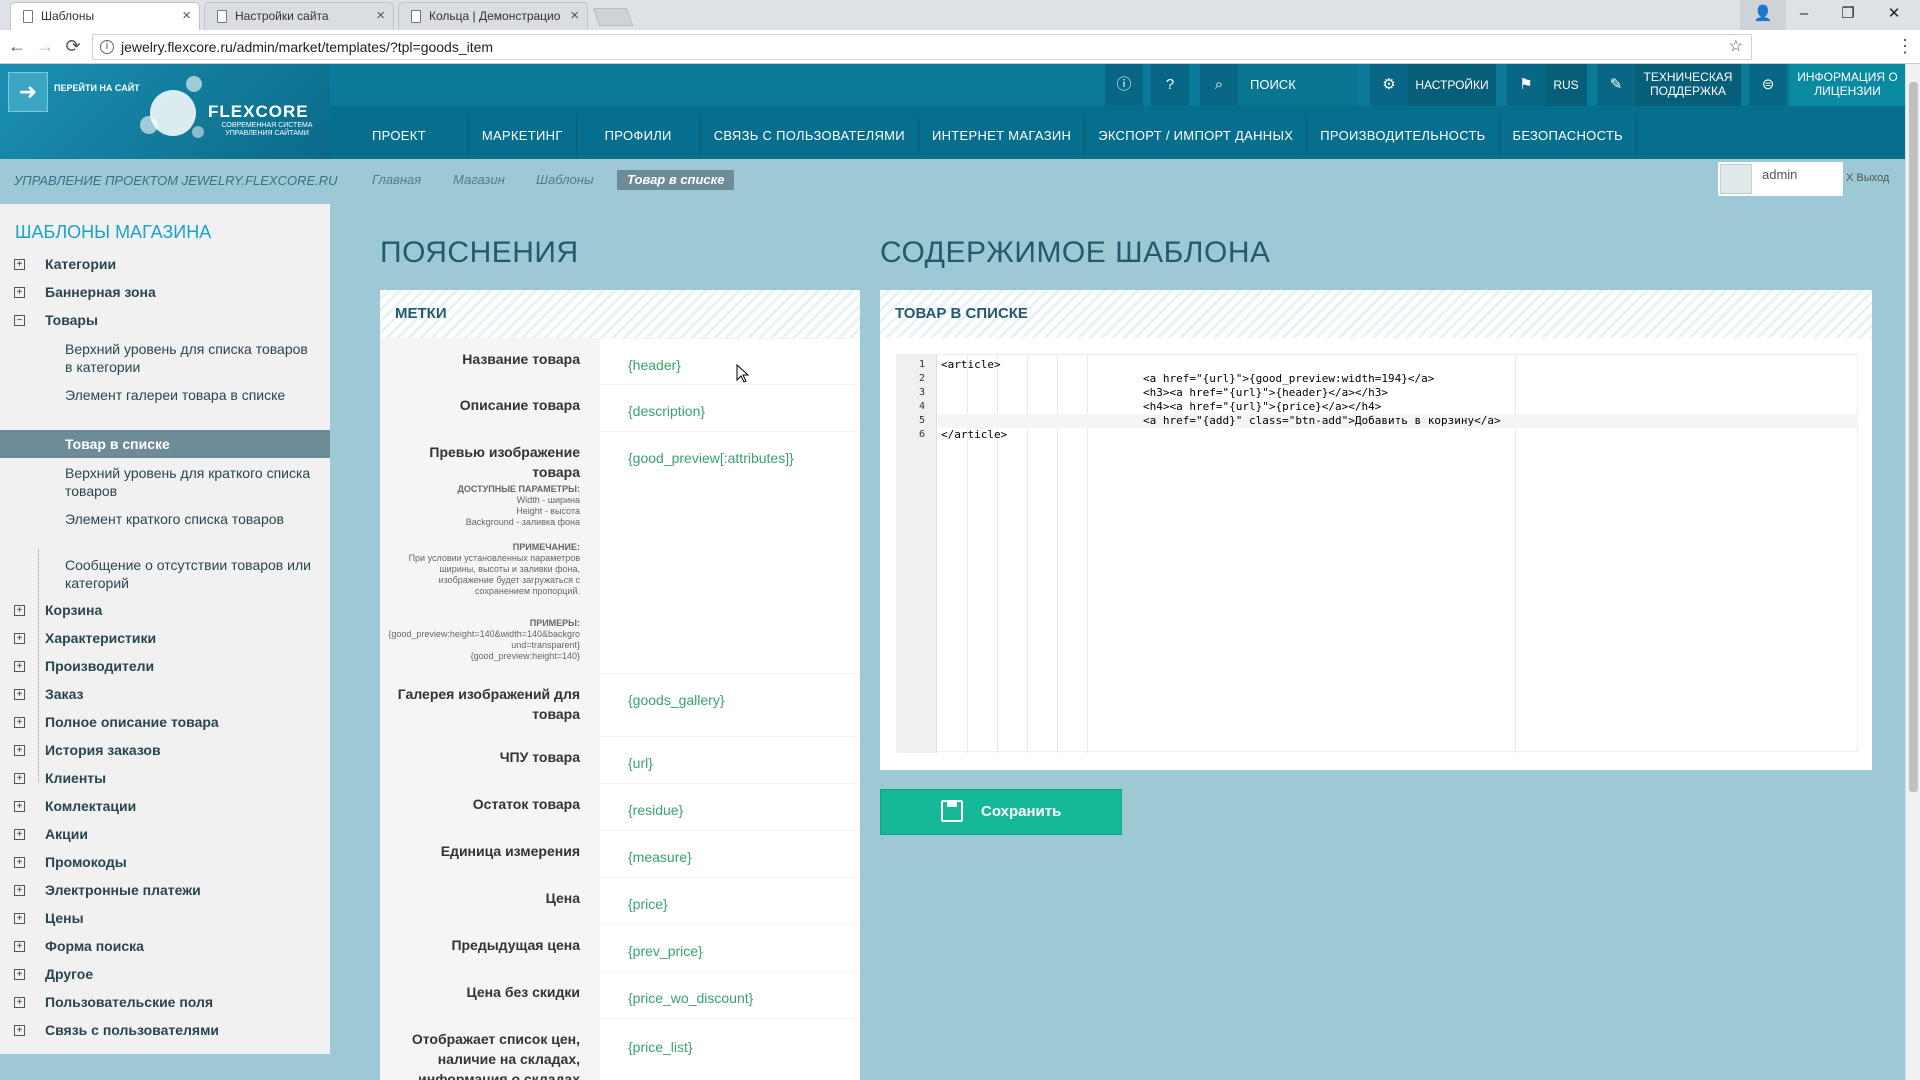 This screenshot has height=1080, width=1920. I want to click on forward-button: →, so click(45, 46).